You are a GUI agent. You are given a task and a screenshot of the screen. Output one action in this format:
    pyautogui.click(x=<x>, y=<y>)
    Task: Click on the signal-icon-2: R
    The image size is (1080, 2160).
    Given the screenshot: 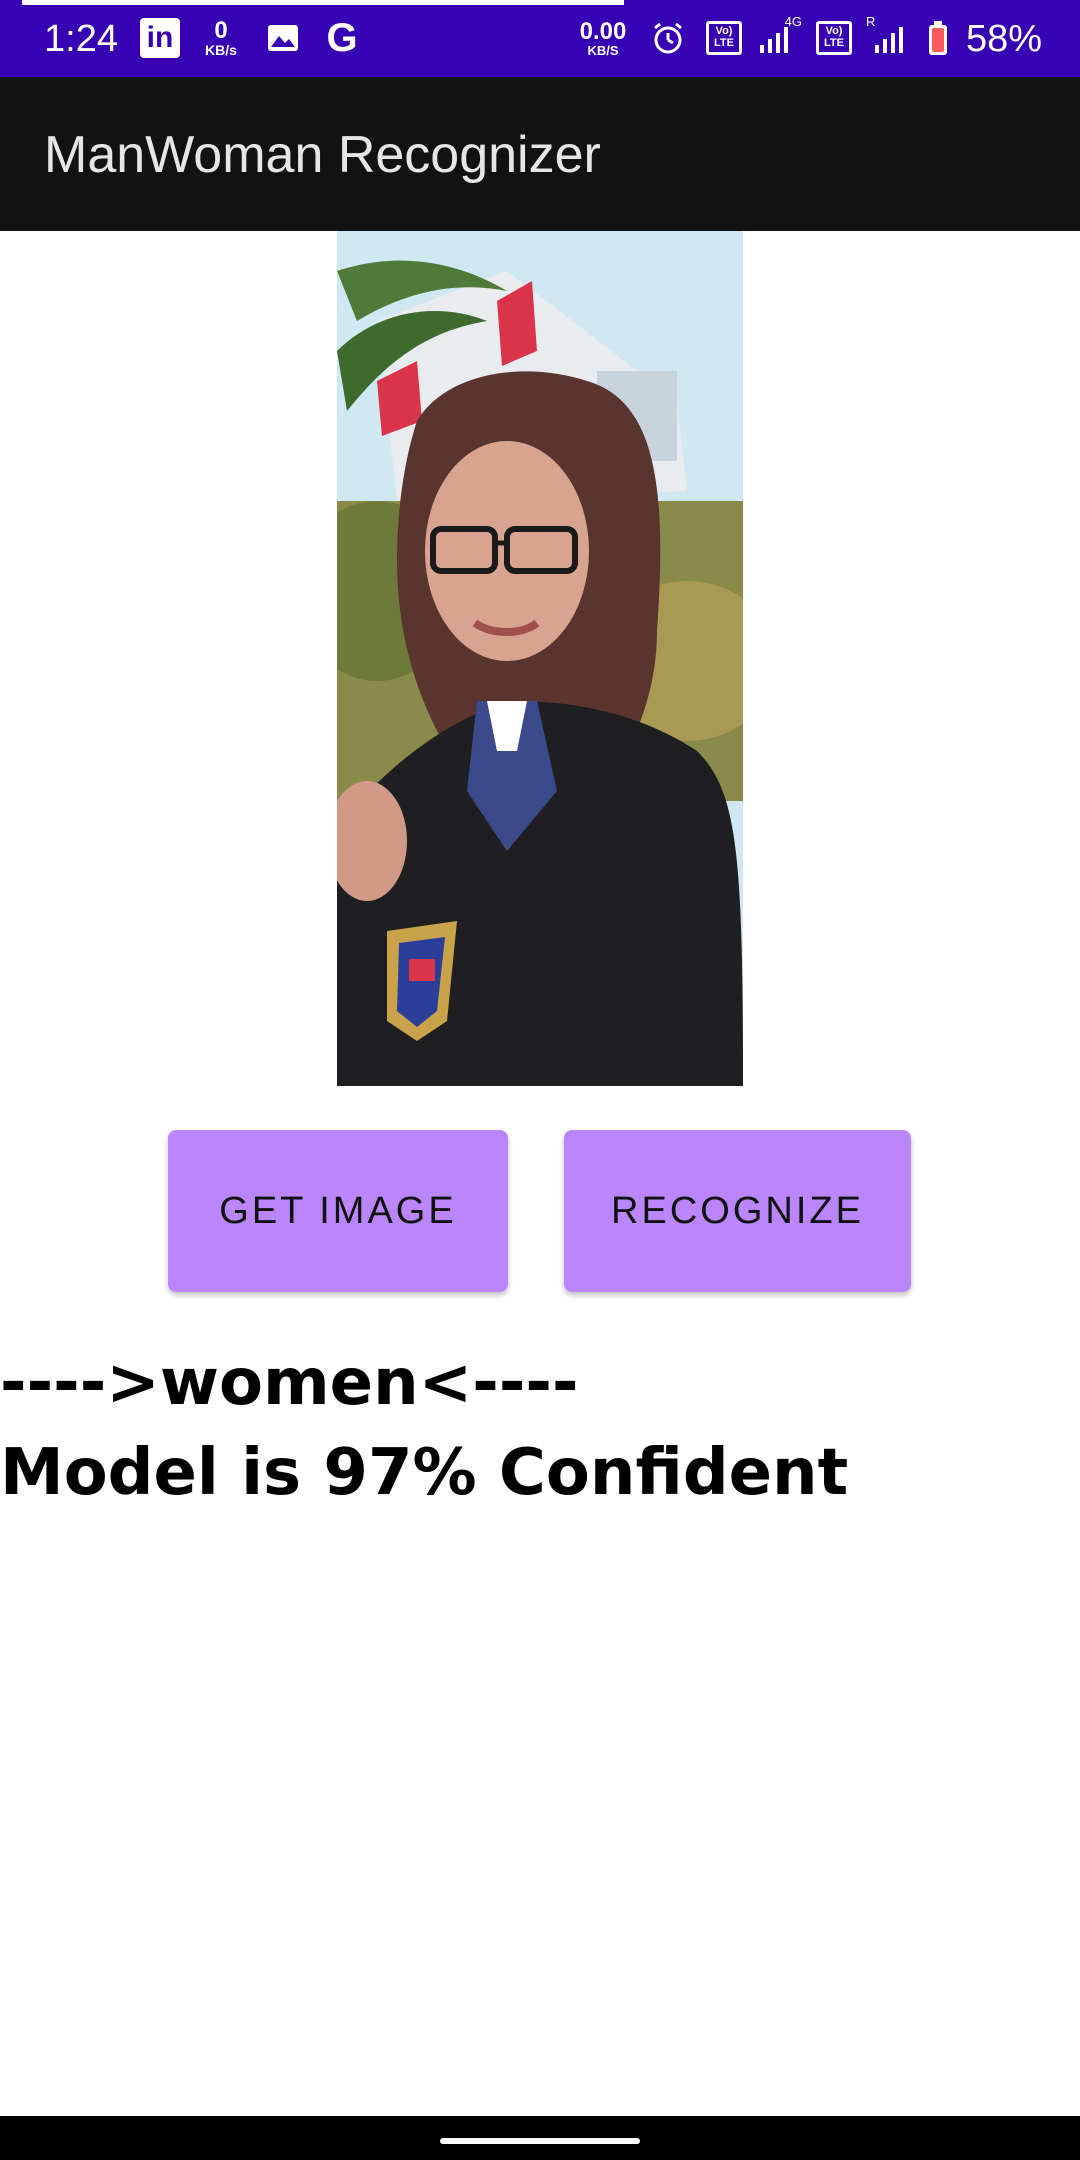 What is the action you would take?
    pyautogui.click(x=887, y=36)
    